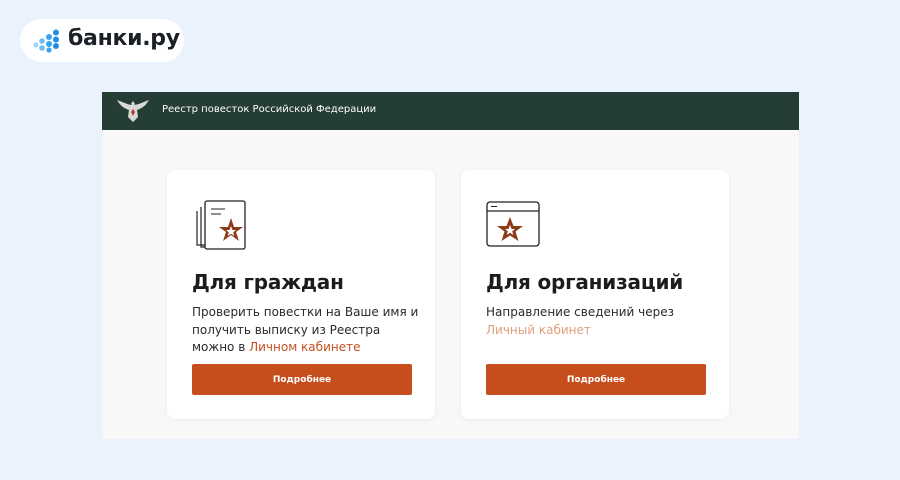 This screenshot has height=480, width=900. I want to click on citizens-more-button: Подробнее, so click(302, 379).